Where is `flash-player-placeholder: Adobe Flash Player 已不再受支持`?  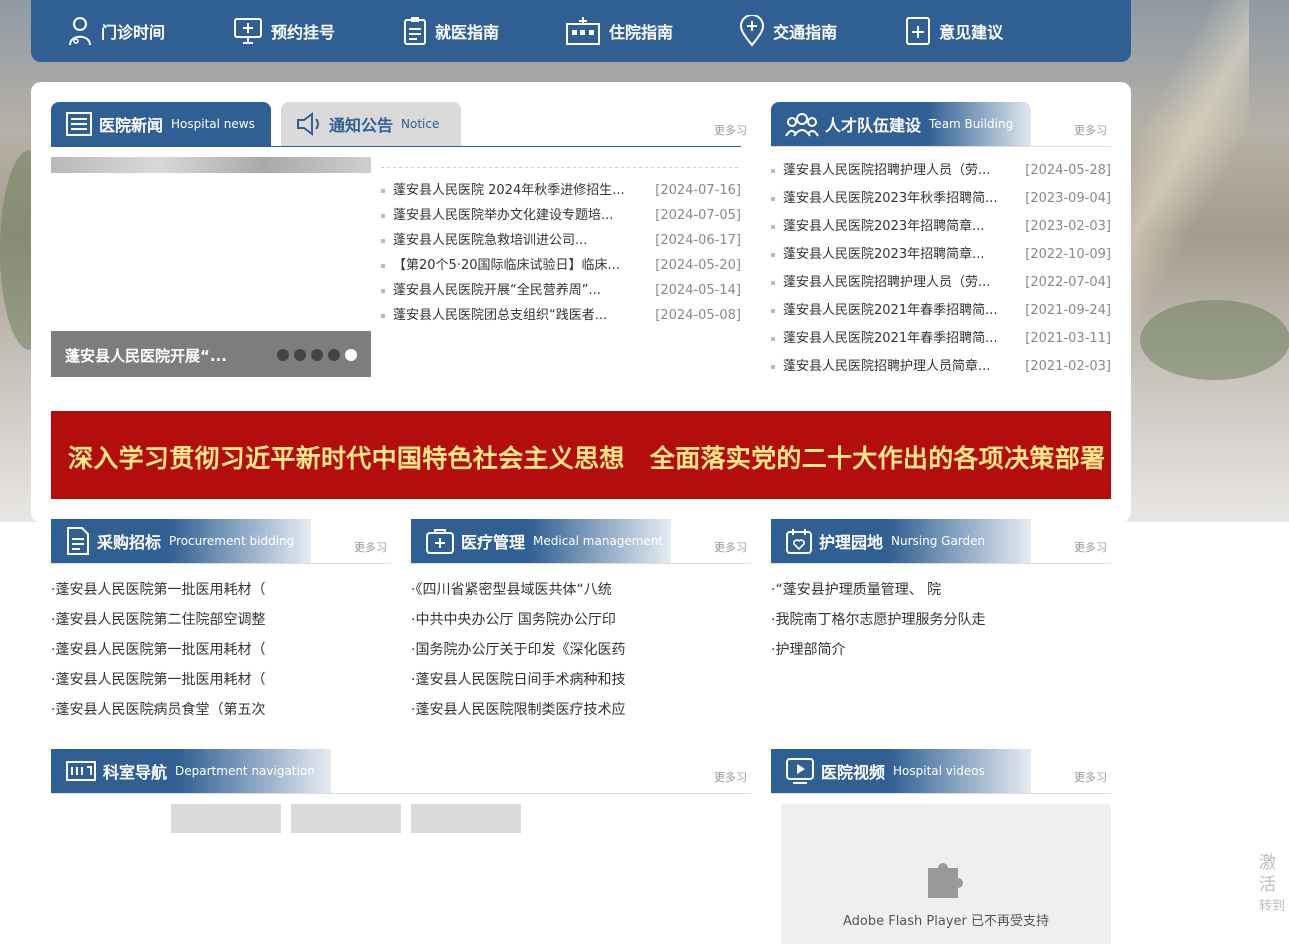
flash-player-placeholder: Adobe Flash Player 已不再受支持 is located at coordinates (946, 874).